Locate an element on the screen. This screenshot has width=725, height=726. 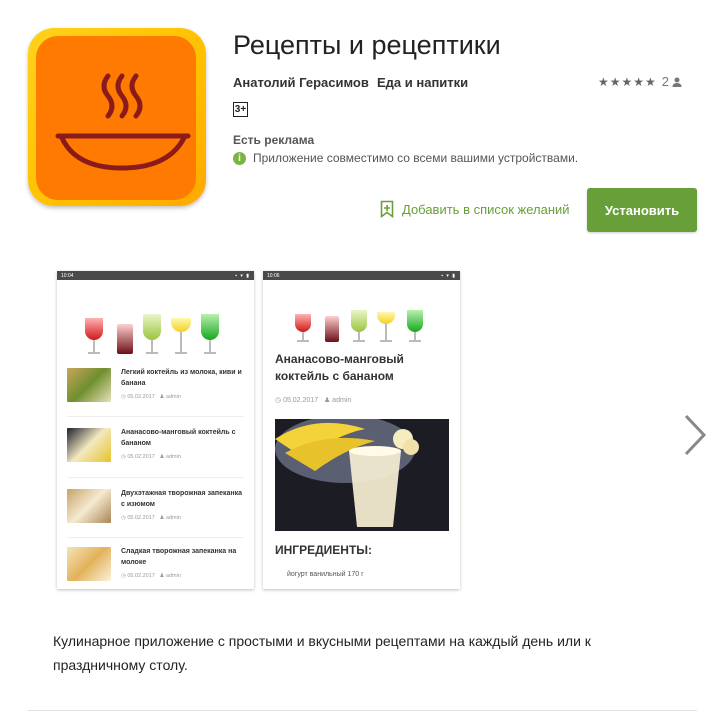
recipe-title: Сладкая творожная запеканка на молоке is located at coordinates (179, 557).